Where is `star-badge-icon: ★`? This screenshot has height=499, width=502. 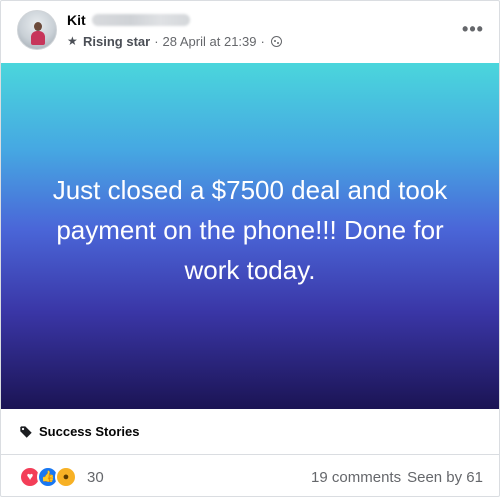 star-badge-icon: ★ is located at coordinates (72, 41).